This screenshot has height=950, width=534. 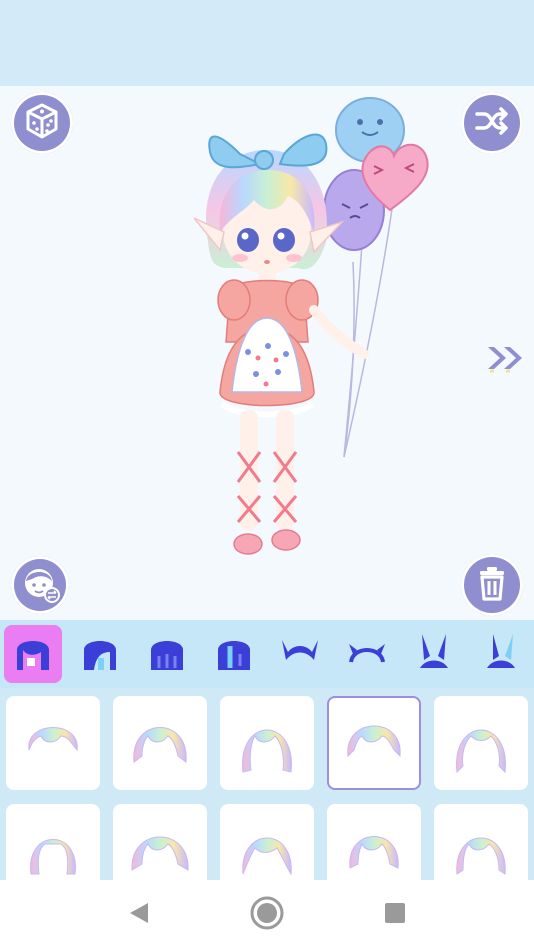 I want to click on category-hair-back, so click(x=167, y=654).